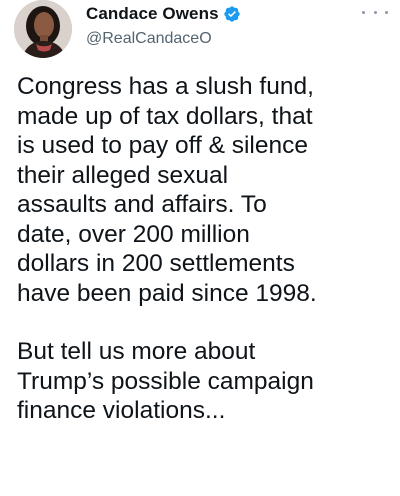 This screenshot has width=400, height=496. What do you see at coordinates (142, 204) in the screenshot?
I see `tweet-line: assaults and affairs. To` at bounding box center [142, 204].